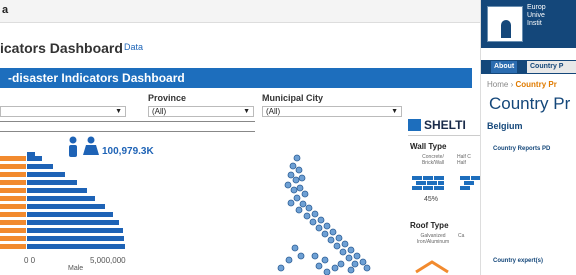 This screenshot has height=275, width=576. What do you see at coordinates (13, 202) in the screenshot?
I see `female-bars` at bounding box center [13, 202].